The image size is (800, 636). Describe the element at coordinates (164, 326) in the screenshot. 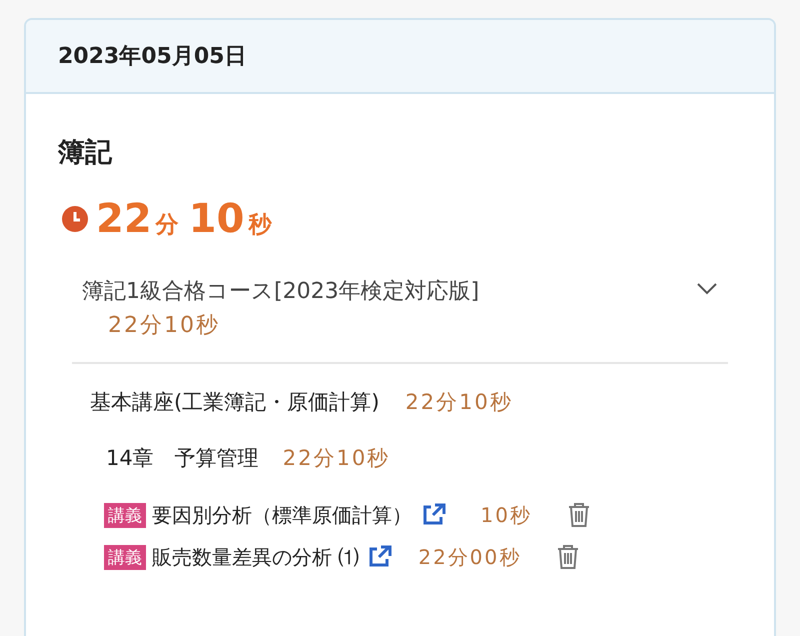

I see `course-time: 22分10秒` at that location.